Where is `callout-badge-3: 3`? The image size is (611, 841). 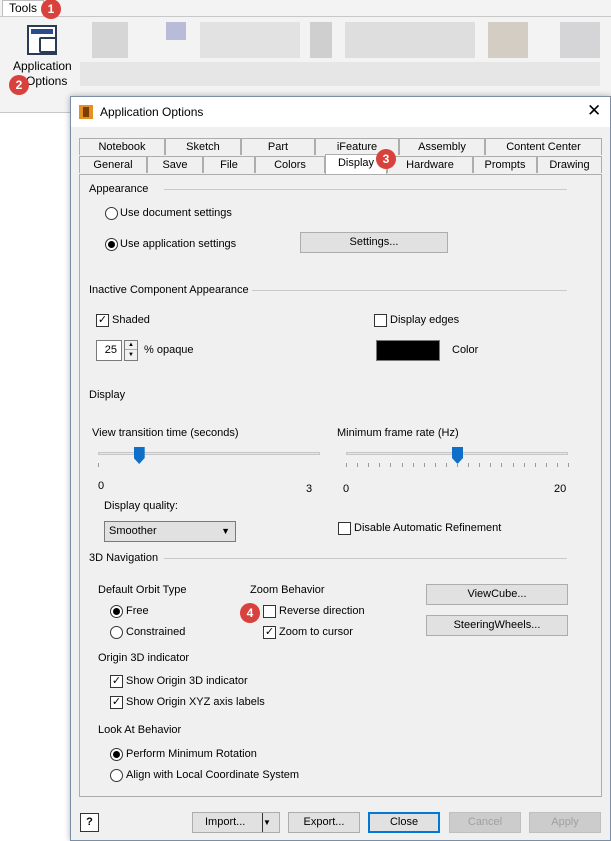 callout-badge-3: 3 is located at coordinates (386, 159).